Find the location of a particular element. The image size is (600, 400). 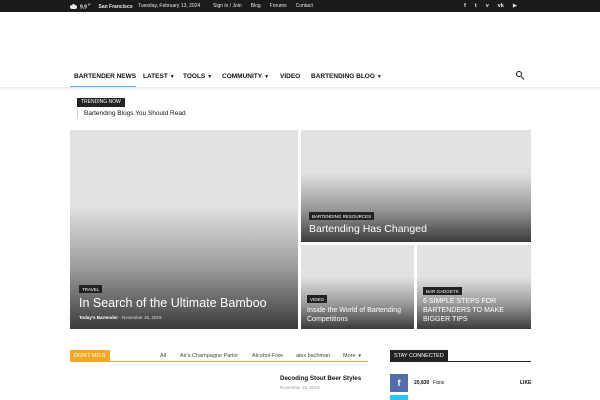

nav-item-bartending-blog: BARTENDING BLOG ▼ is located at coordinates (346, 76).